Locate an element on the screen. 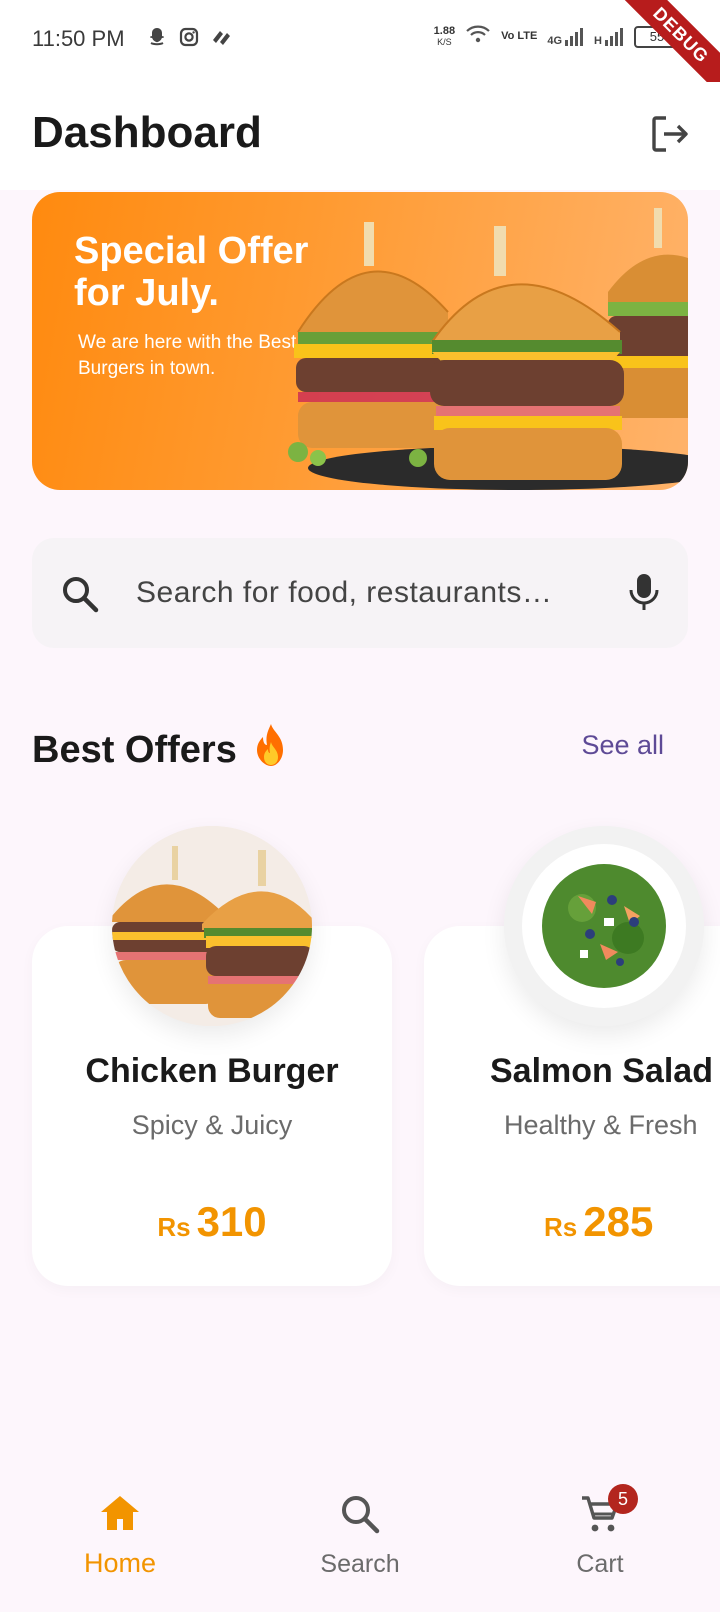 Image resolution: width=720 pixels, height=1612 pixels. offer-card: Salmon Salad Healthy & Fresh Rs 285 is located at coordinates (572, 1056).